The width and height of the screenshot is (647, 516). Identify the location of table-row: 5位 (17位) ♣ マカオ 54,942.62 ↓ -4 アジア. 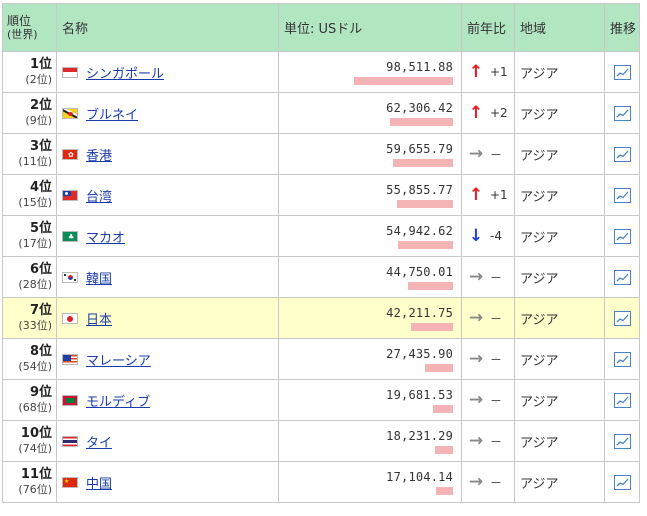
(321, 236).